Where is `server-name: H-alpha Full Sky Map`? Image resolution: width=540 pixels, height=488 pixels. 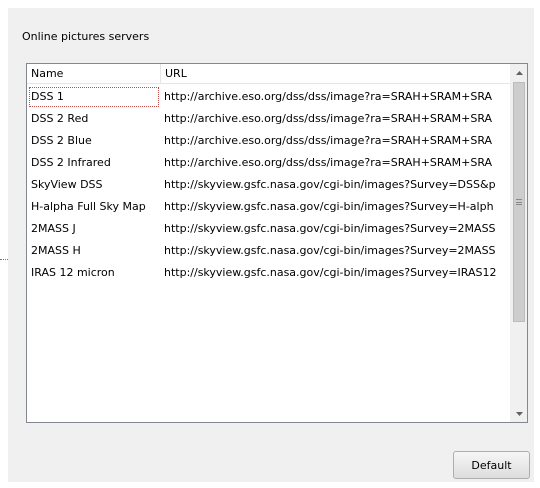 server-name: H-alpha Full Sky Map is located at coordinates (88, 206).